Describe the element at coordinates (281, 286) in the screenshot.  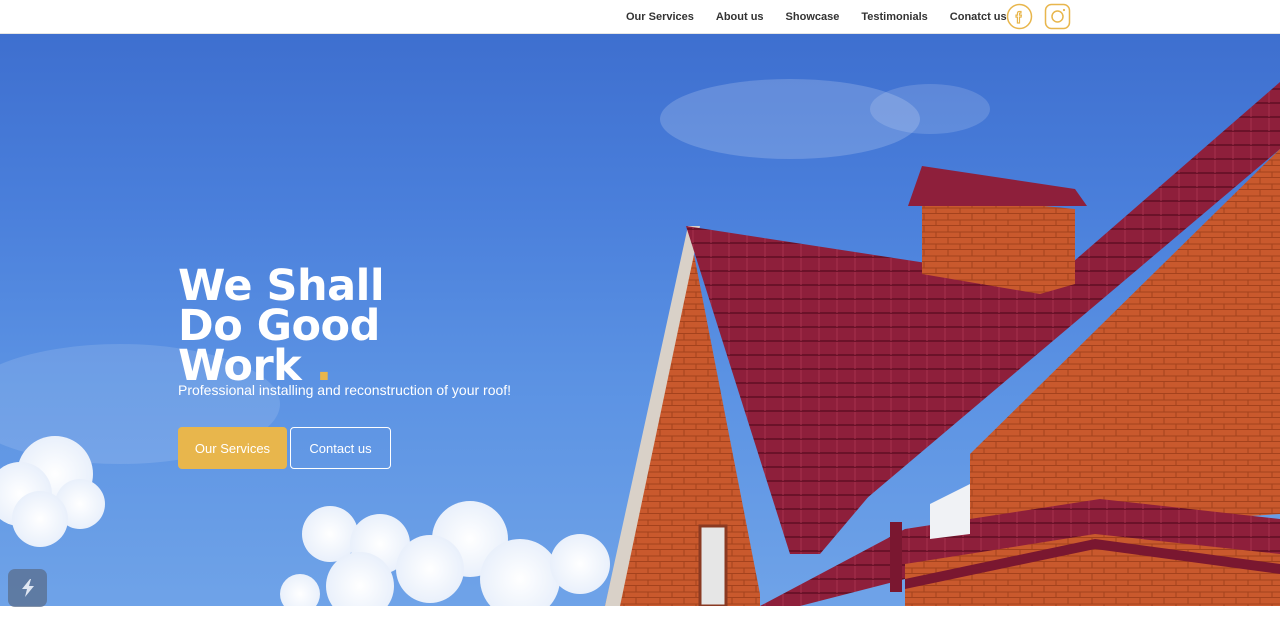
I see `hero-title-line-1: We Shall` at that location.